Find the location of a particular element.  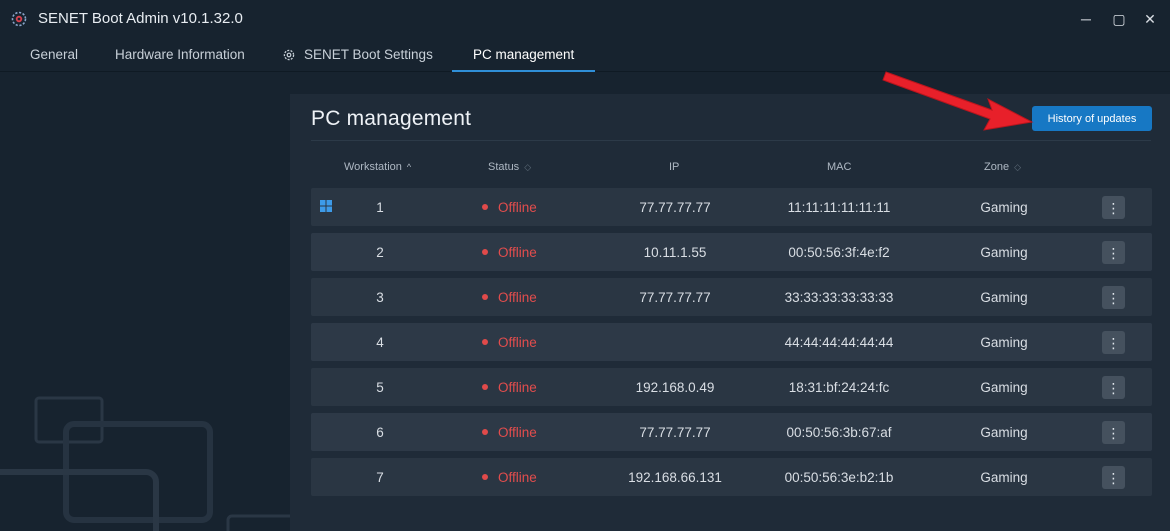

close-icon: ✕ is located at coordinates (1150, 18).